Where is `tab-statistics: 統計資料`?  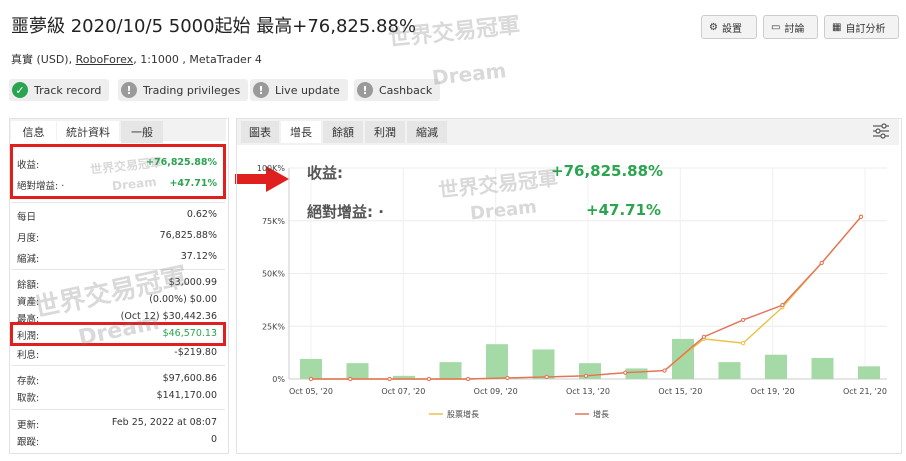
tab-statistics: 統計資料 is located at coordinates (88, 132).